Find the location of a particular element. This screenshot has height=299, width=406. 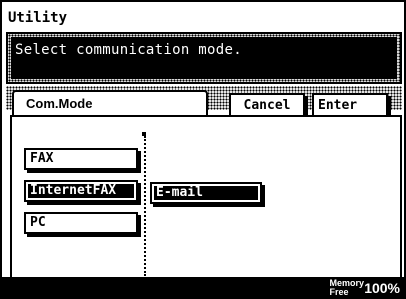

memory-label-line2: Free is located at coordinates (339, 292).